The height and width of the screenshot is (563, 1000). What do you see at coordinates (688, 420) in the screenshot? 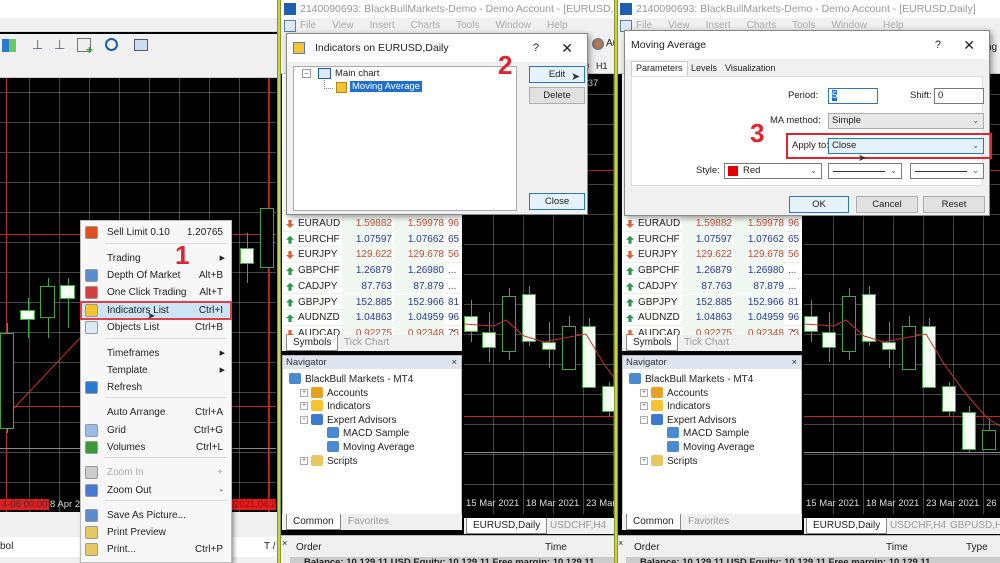
I see `navigator-item: − Expert Advisors` at bounding box center [688, 420].